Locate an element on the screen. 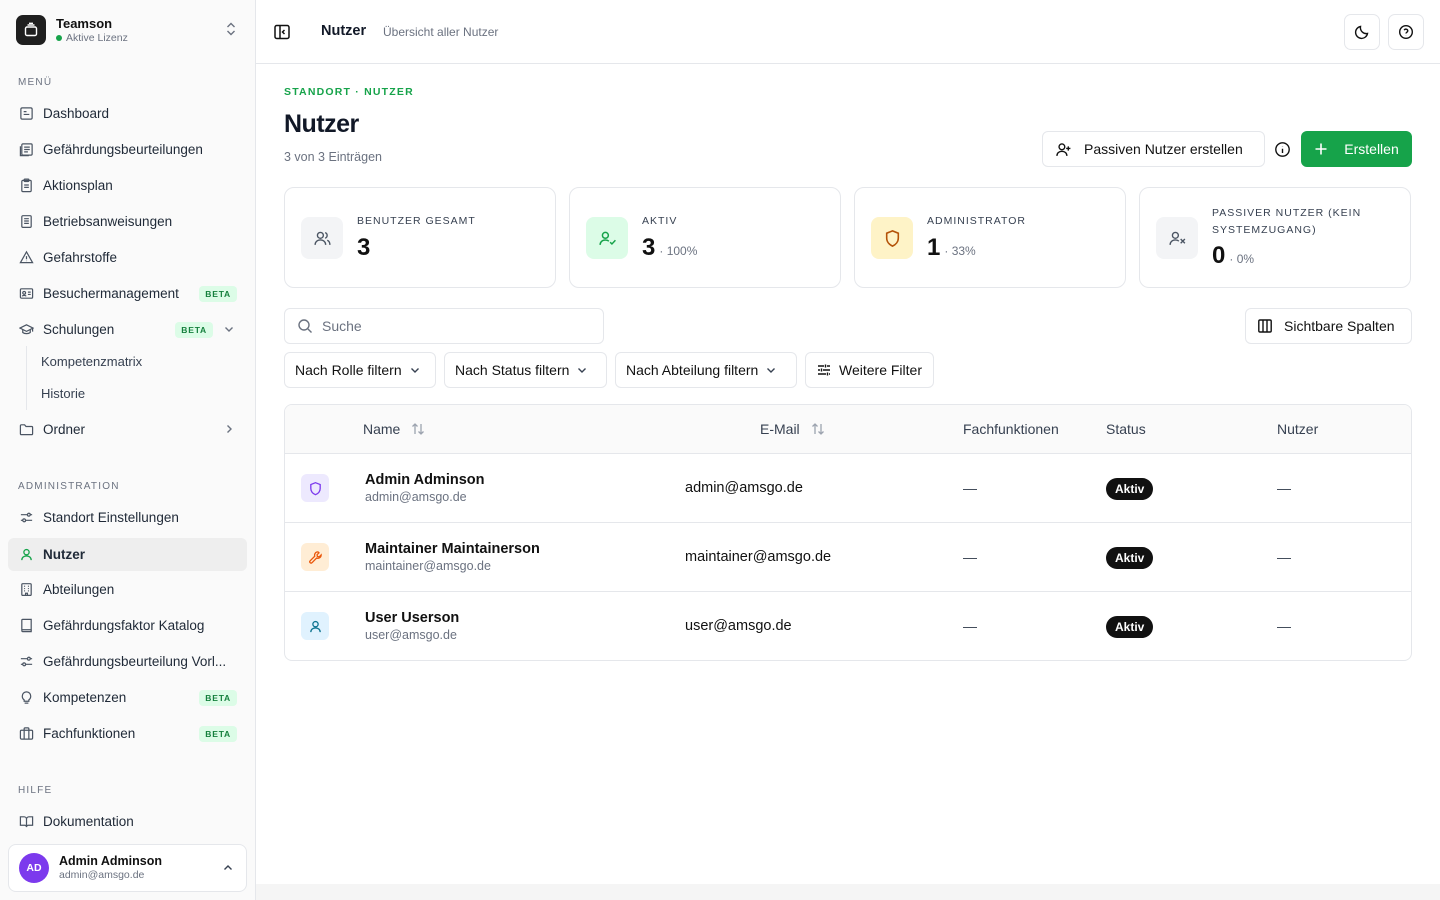 The height and width of the screenshot is (900, 1440). sidebar-item-ordner: Ordner is located at coordinates (127, 429).